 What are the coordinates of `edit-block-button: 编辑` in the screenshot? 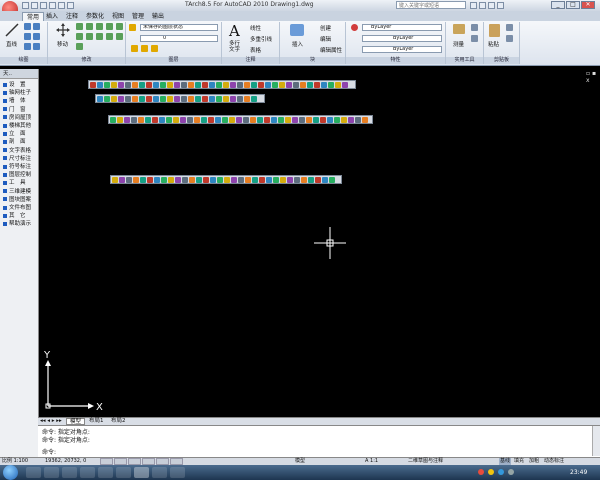 It's located at (325, 39).